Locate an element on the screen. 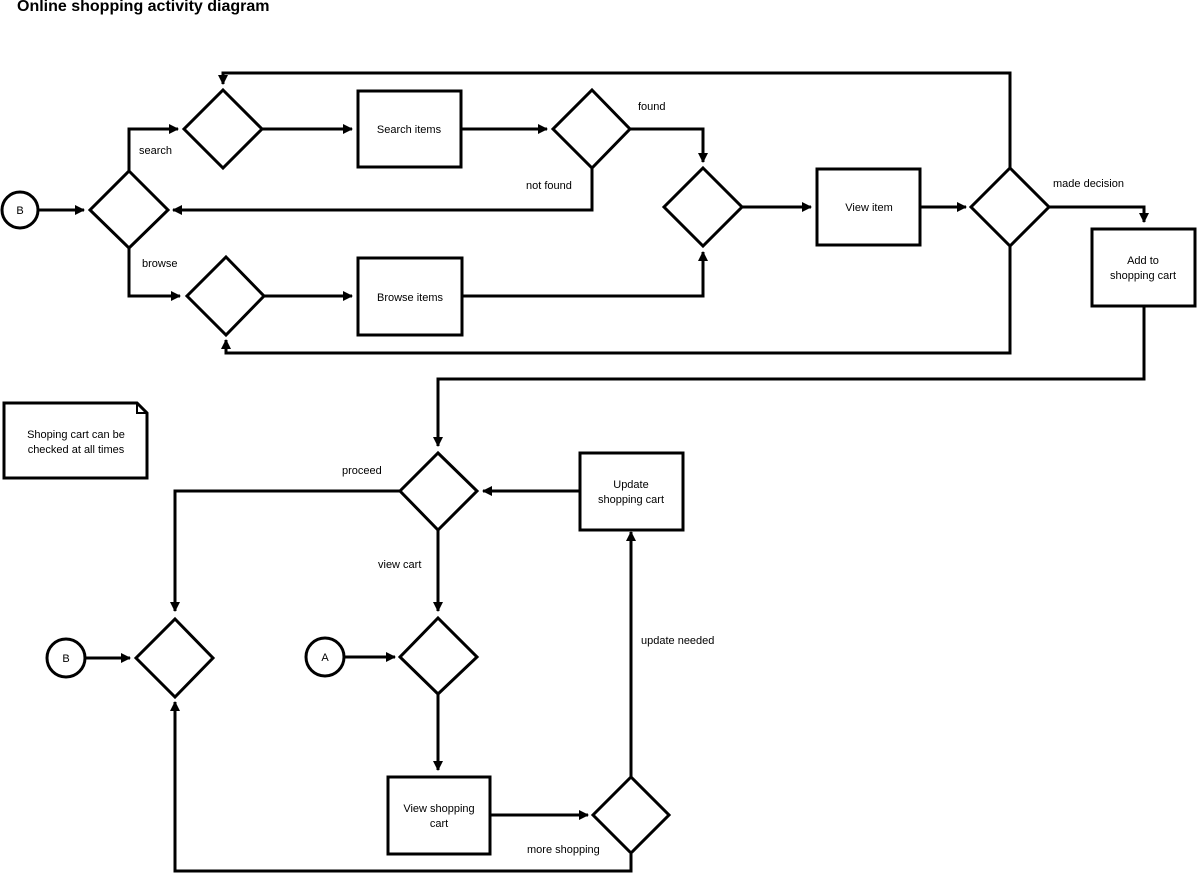 This screenshot has width=1199, height=877. activity-label: View item is located at coordinates (868, 208).